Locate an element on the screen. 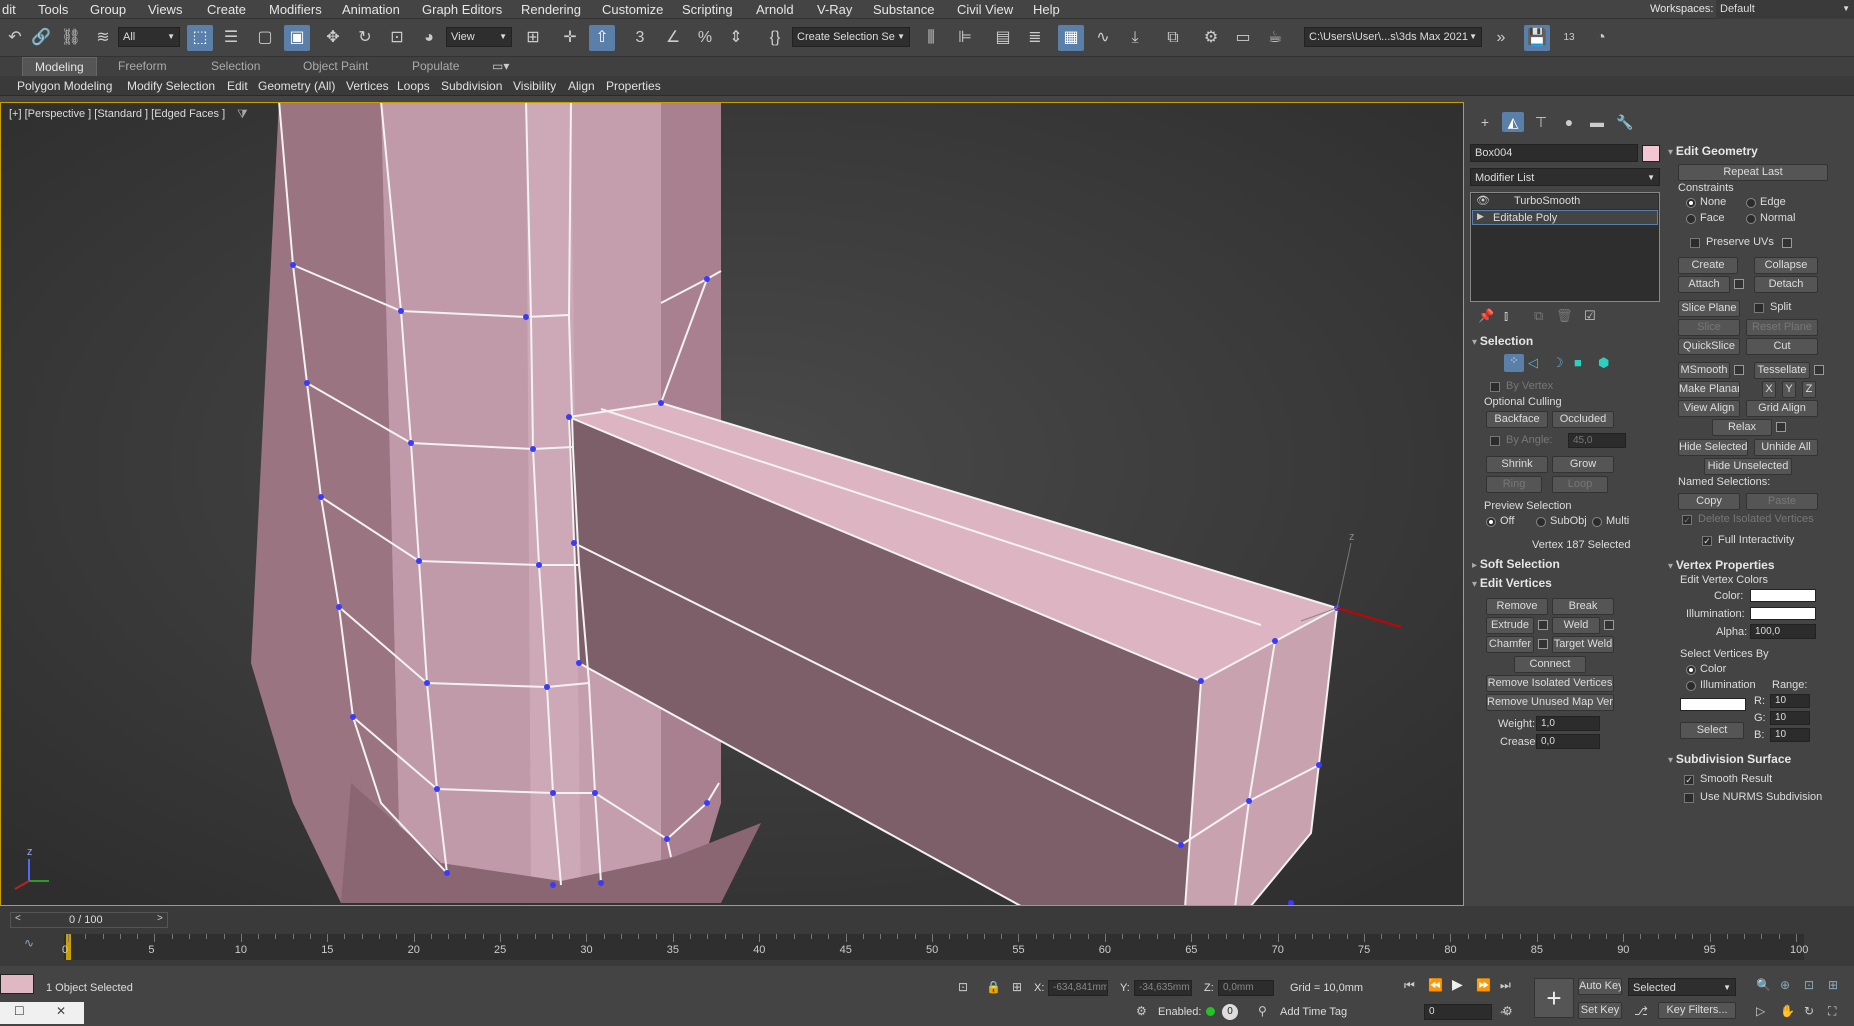 This screenshot has width=1854, height=1026. grid-align-button: Grid Align is located at coordinates (1782, 408).